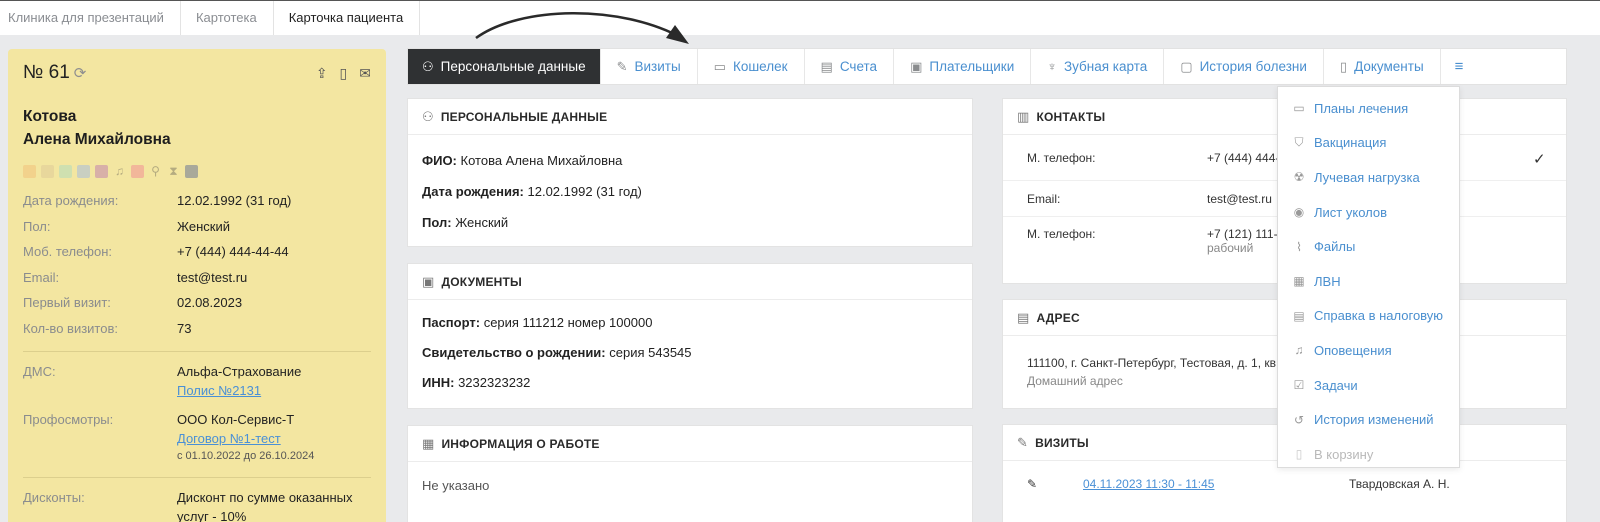 The width and height of the screenshot is (1600, 522). Describe the element at coordinates (1216, 484) in the screenshot. I see `visit-link: 04.11.2023 11:30 - 11:45` at that location.